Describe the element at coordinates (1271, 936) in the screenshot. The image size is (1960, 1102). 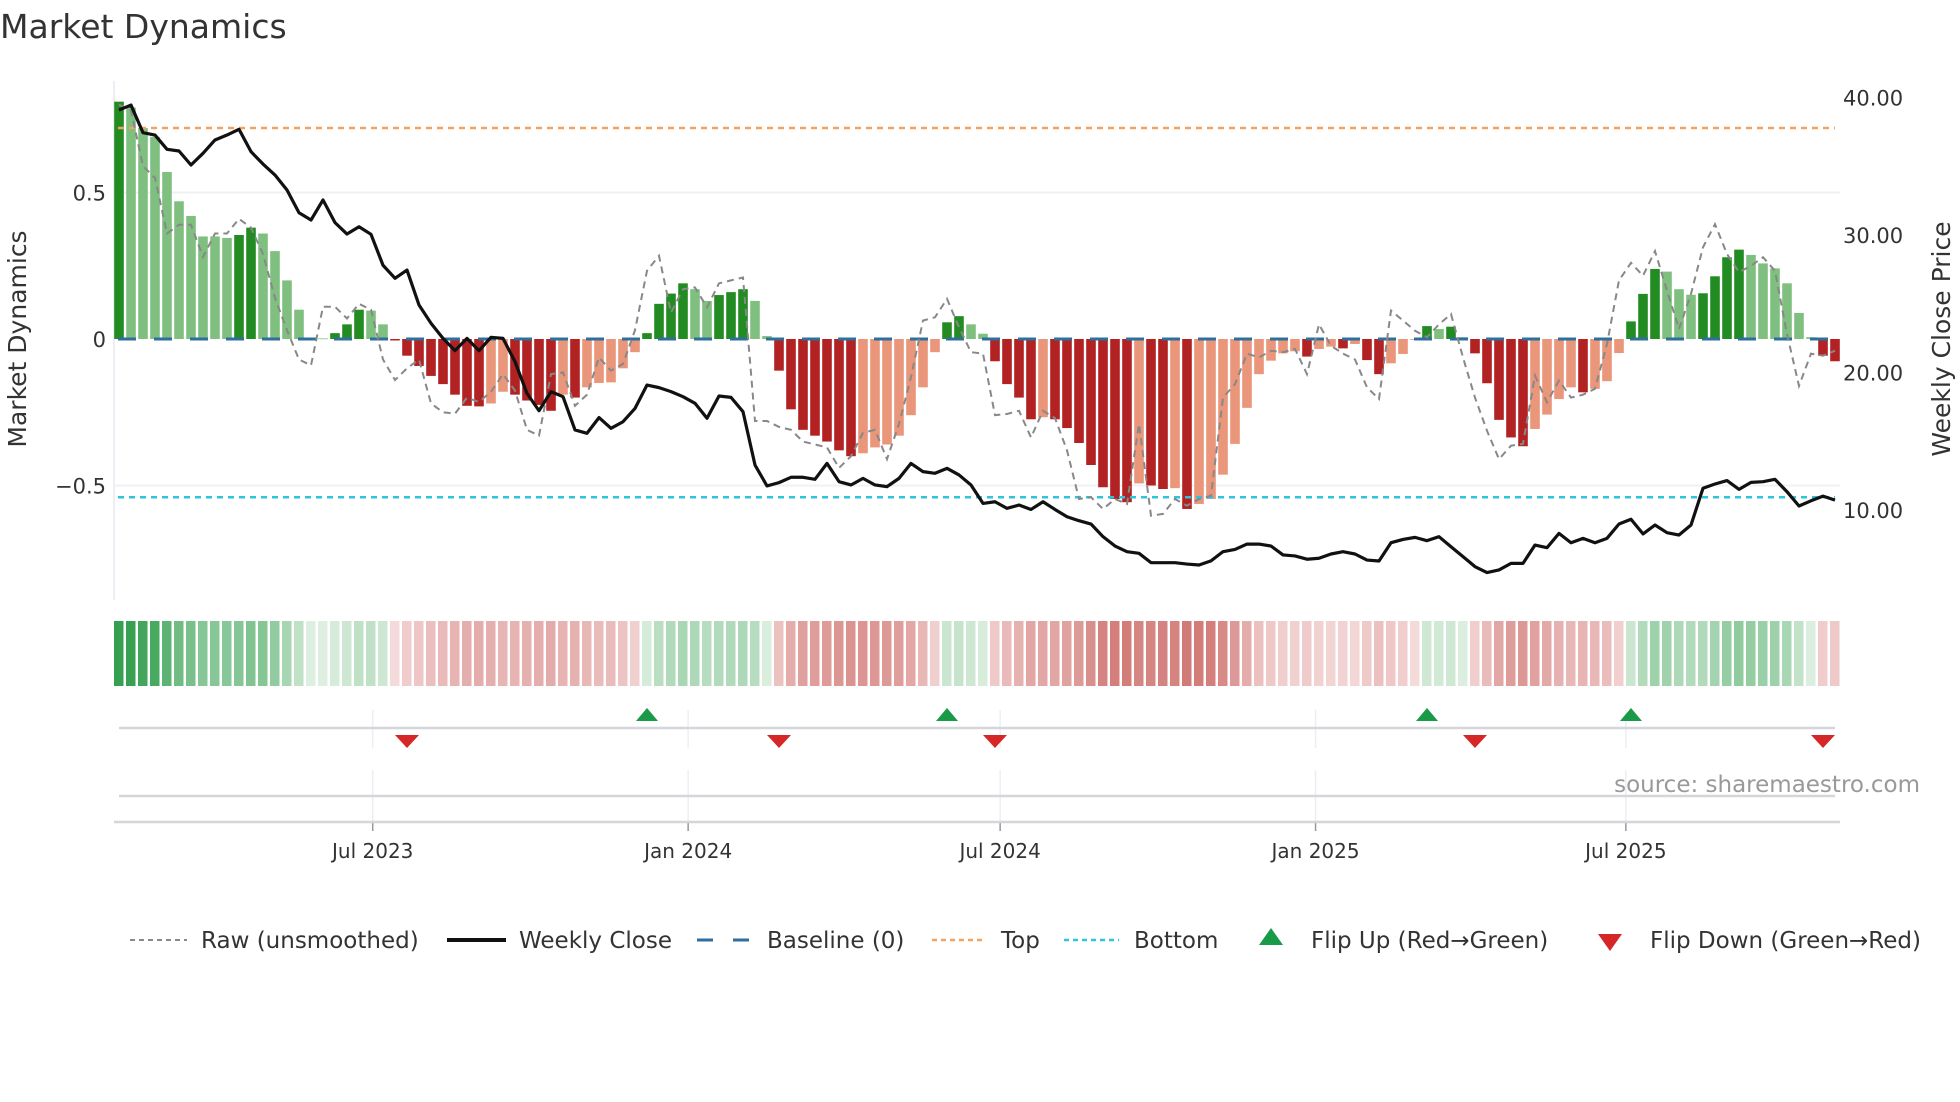
I see `flip-up-icon` at that location.